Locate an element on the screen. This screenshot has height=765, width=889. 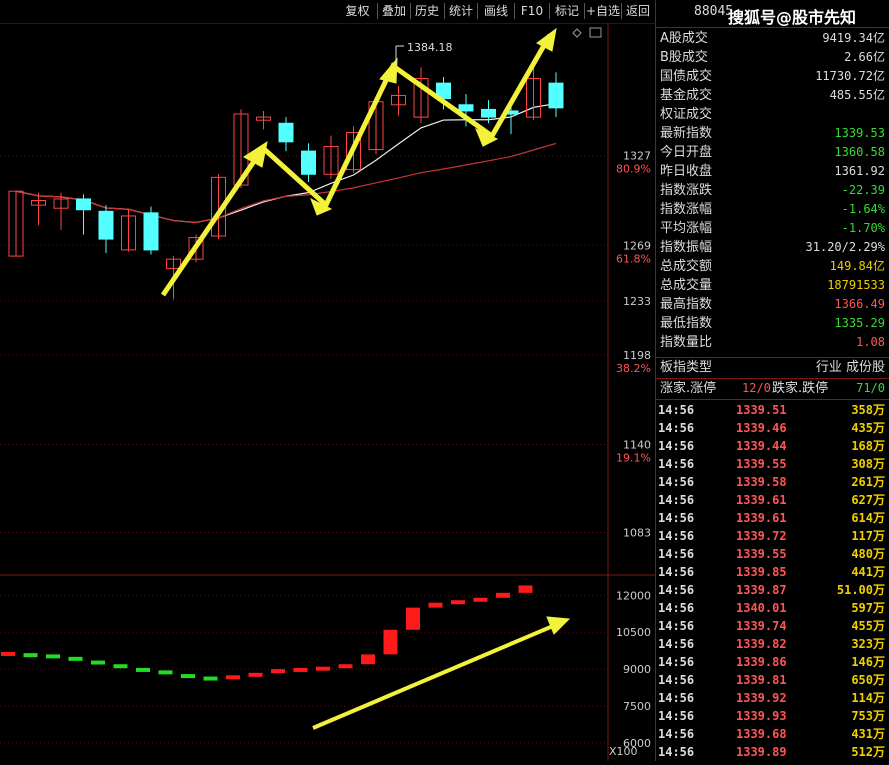
quote-row: B股成交 2.66亿 is located at coordinates (771, 57).